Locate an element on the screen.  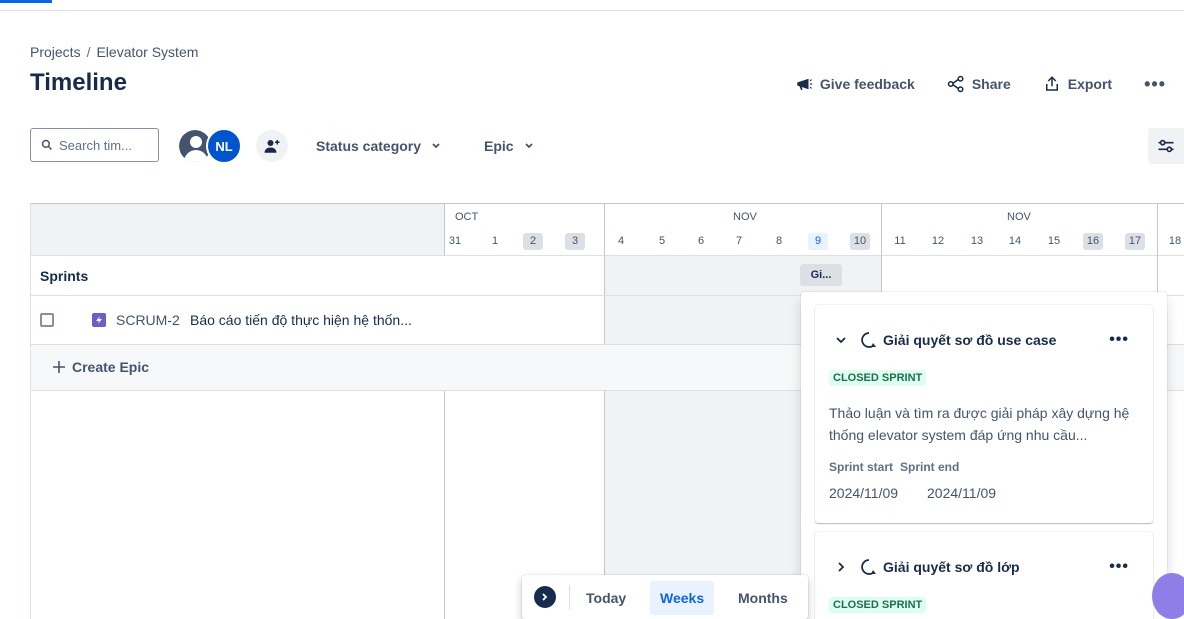
day-label: 15 is located at coordinates (1054, 241).